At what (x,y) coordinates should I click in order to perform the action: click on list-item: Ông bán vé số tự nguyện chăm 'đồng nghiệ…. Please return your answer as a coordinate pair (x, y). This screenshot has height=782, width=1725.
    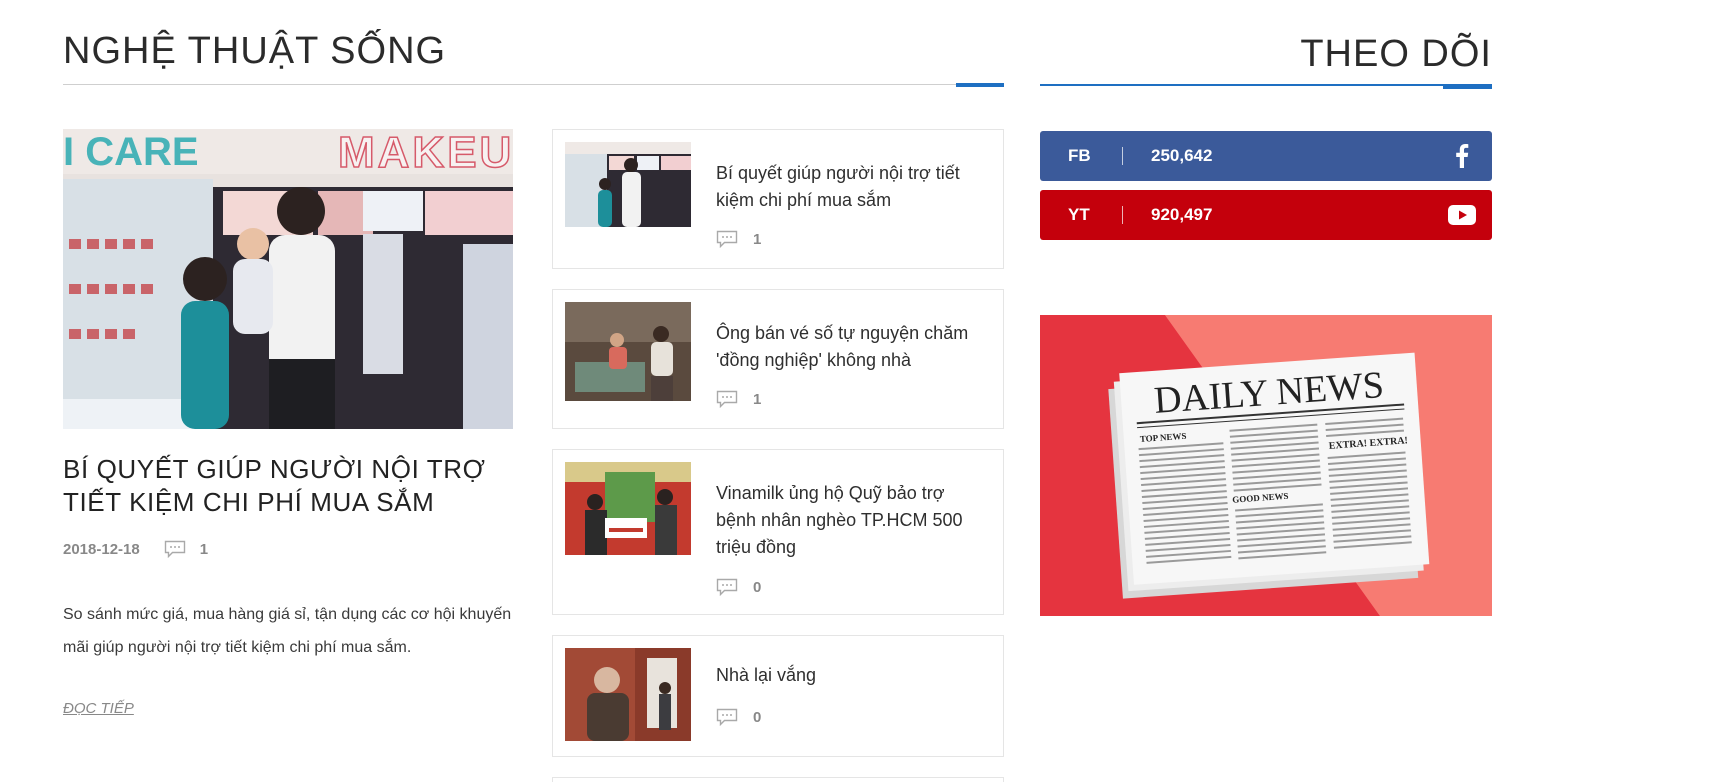
    Looking at the image, I should click on (778, 359).